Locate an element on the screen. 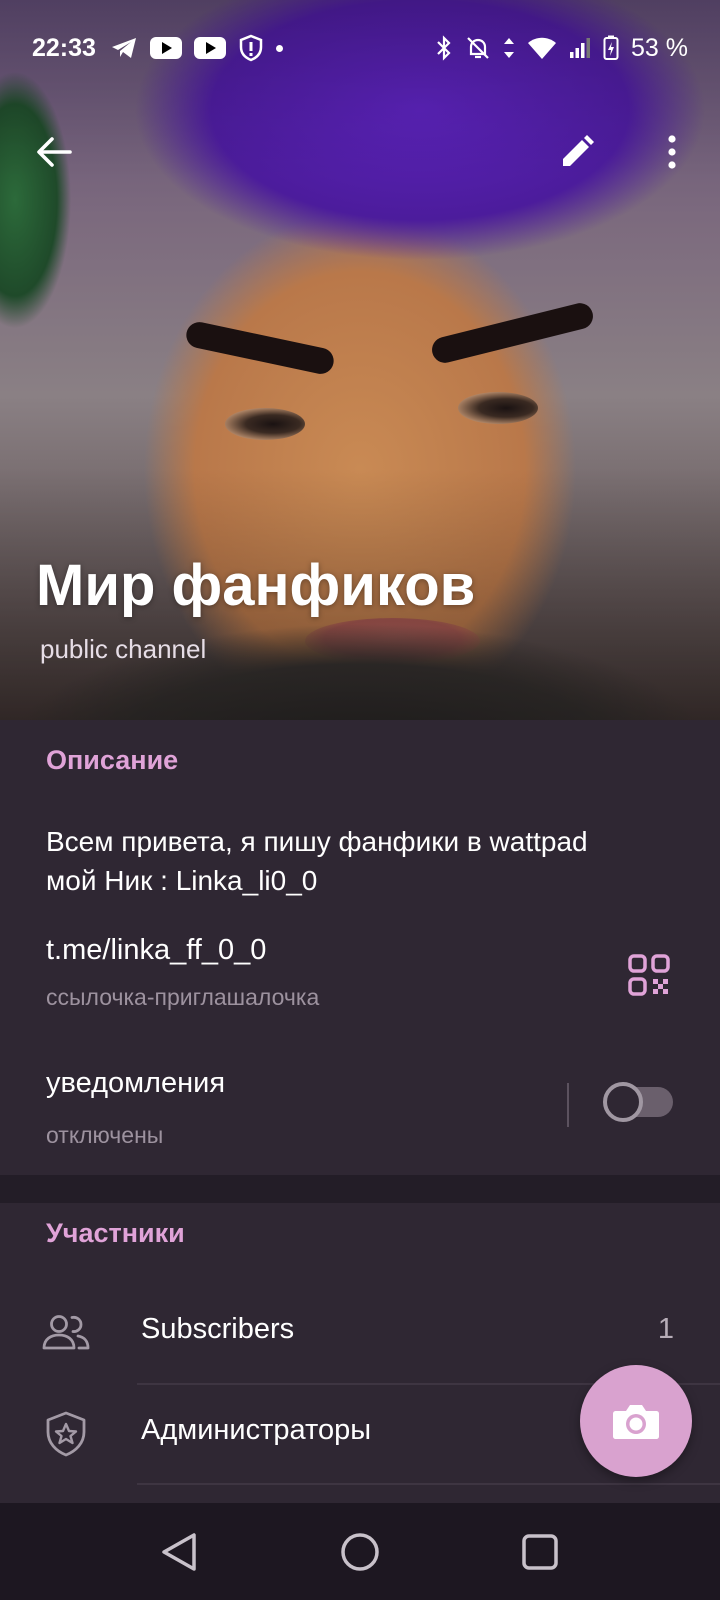 This screenshot has width=720, height=1600. subscribers-count: 1 is located at coordinates (665, 1329).